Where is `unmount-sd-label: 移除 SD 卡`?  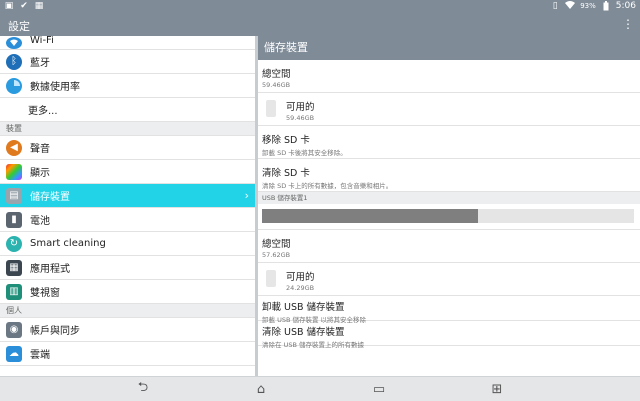
unmount-sd-label: 移除 SD 卡 is located at coordinates (286, 140).